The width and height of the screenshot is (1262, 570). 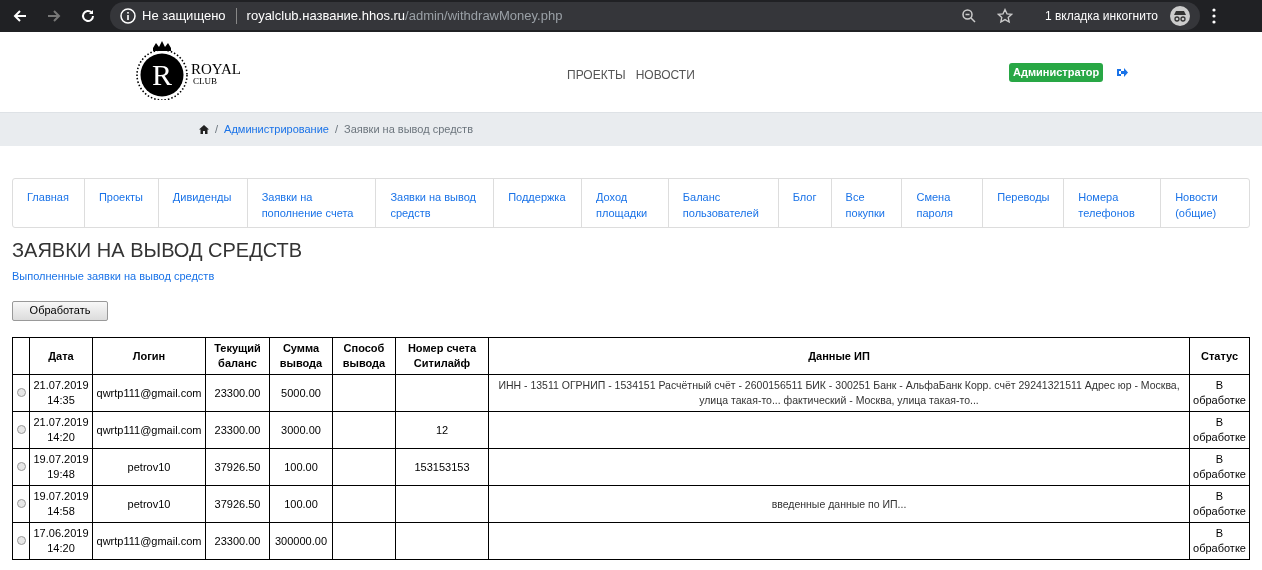 What do you see at coordinates (537, 203) in the screenshot?
I see `nav-tab: Поддержка` at bounding box center [537, 203].